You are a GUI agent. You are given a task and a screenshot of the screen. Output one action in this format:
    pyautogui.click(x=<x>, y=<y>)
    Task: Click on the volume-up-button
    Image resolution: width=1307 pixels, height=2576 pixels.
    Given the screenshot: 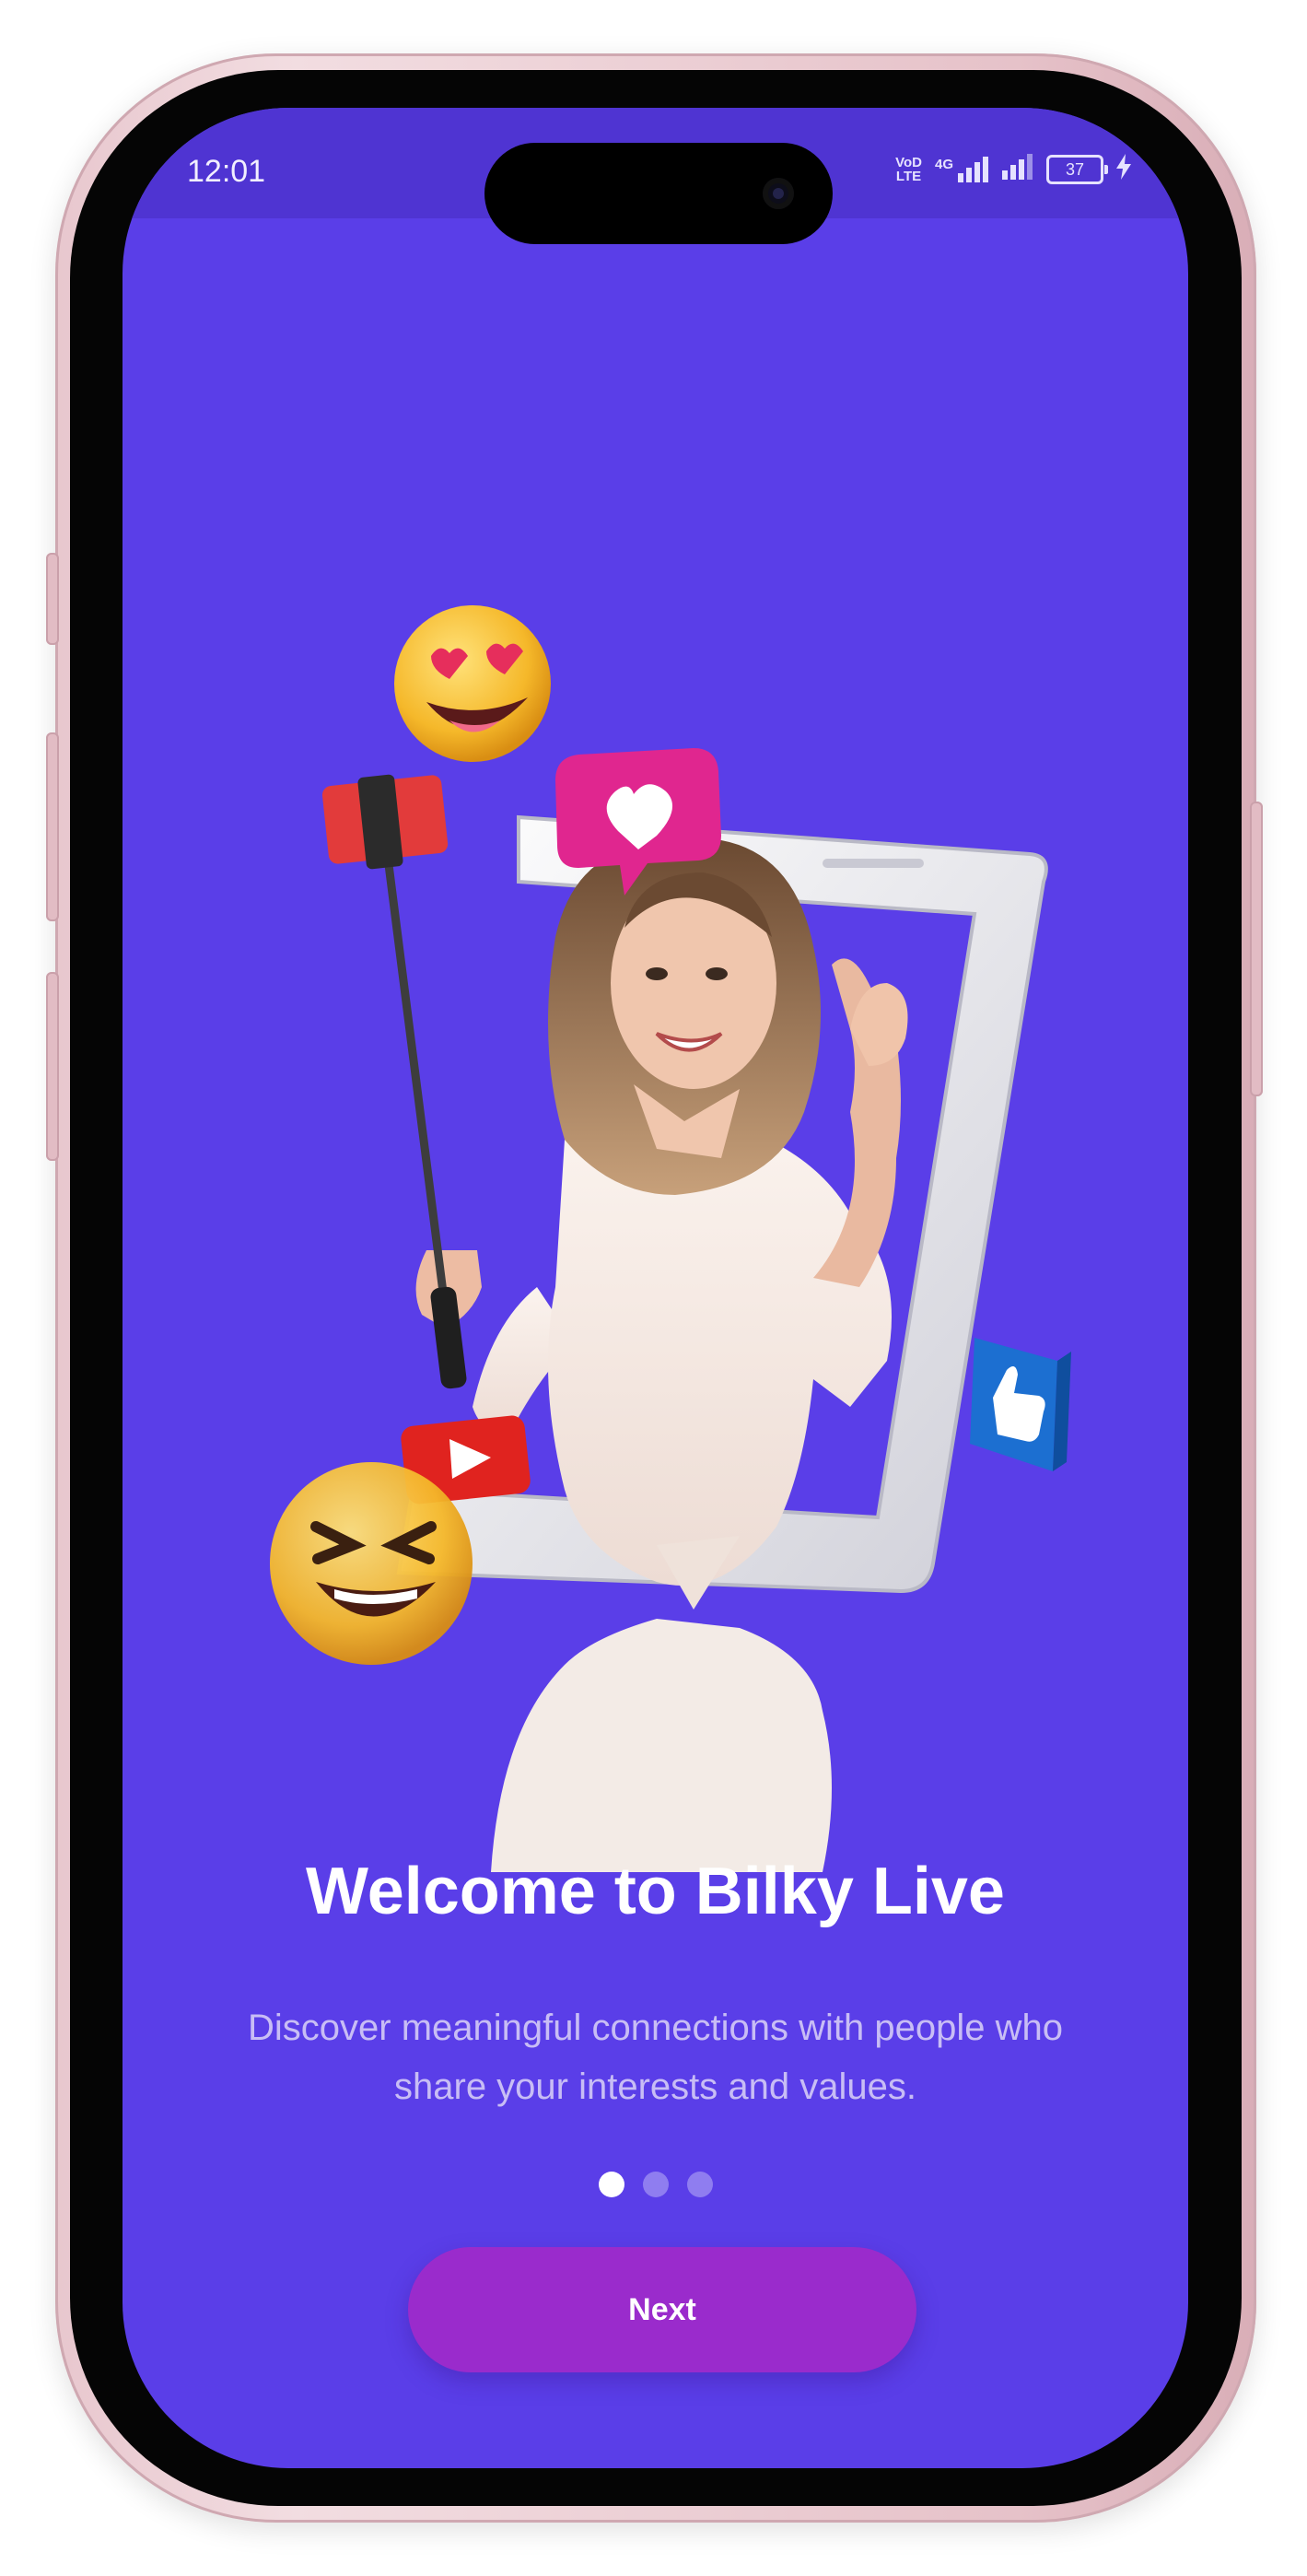 What is the action you would take?
    pyautogui.click(x=53, y=826)
    